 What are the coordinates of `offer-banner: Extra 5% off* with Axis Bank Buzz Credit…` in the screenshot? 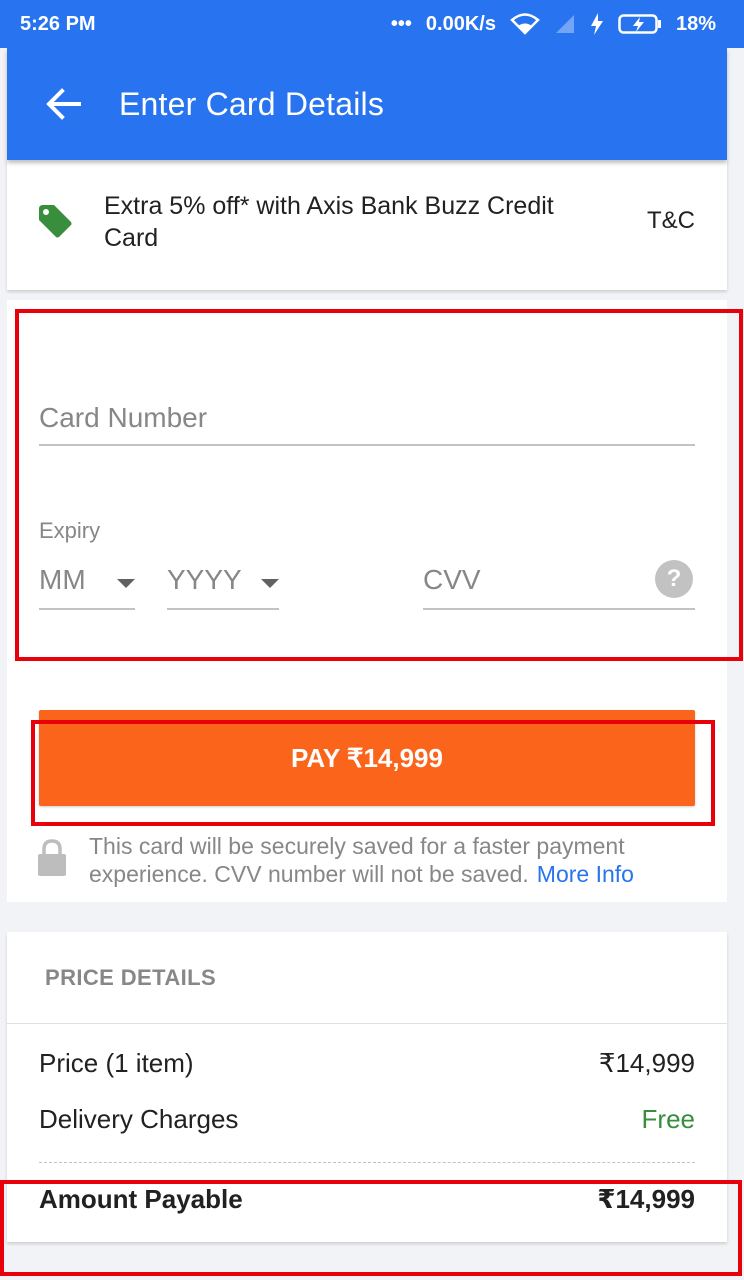 It's located at (367, 225).